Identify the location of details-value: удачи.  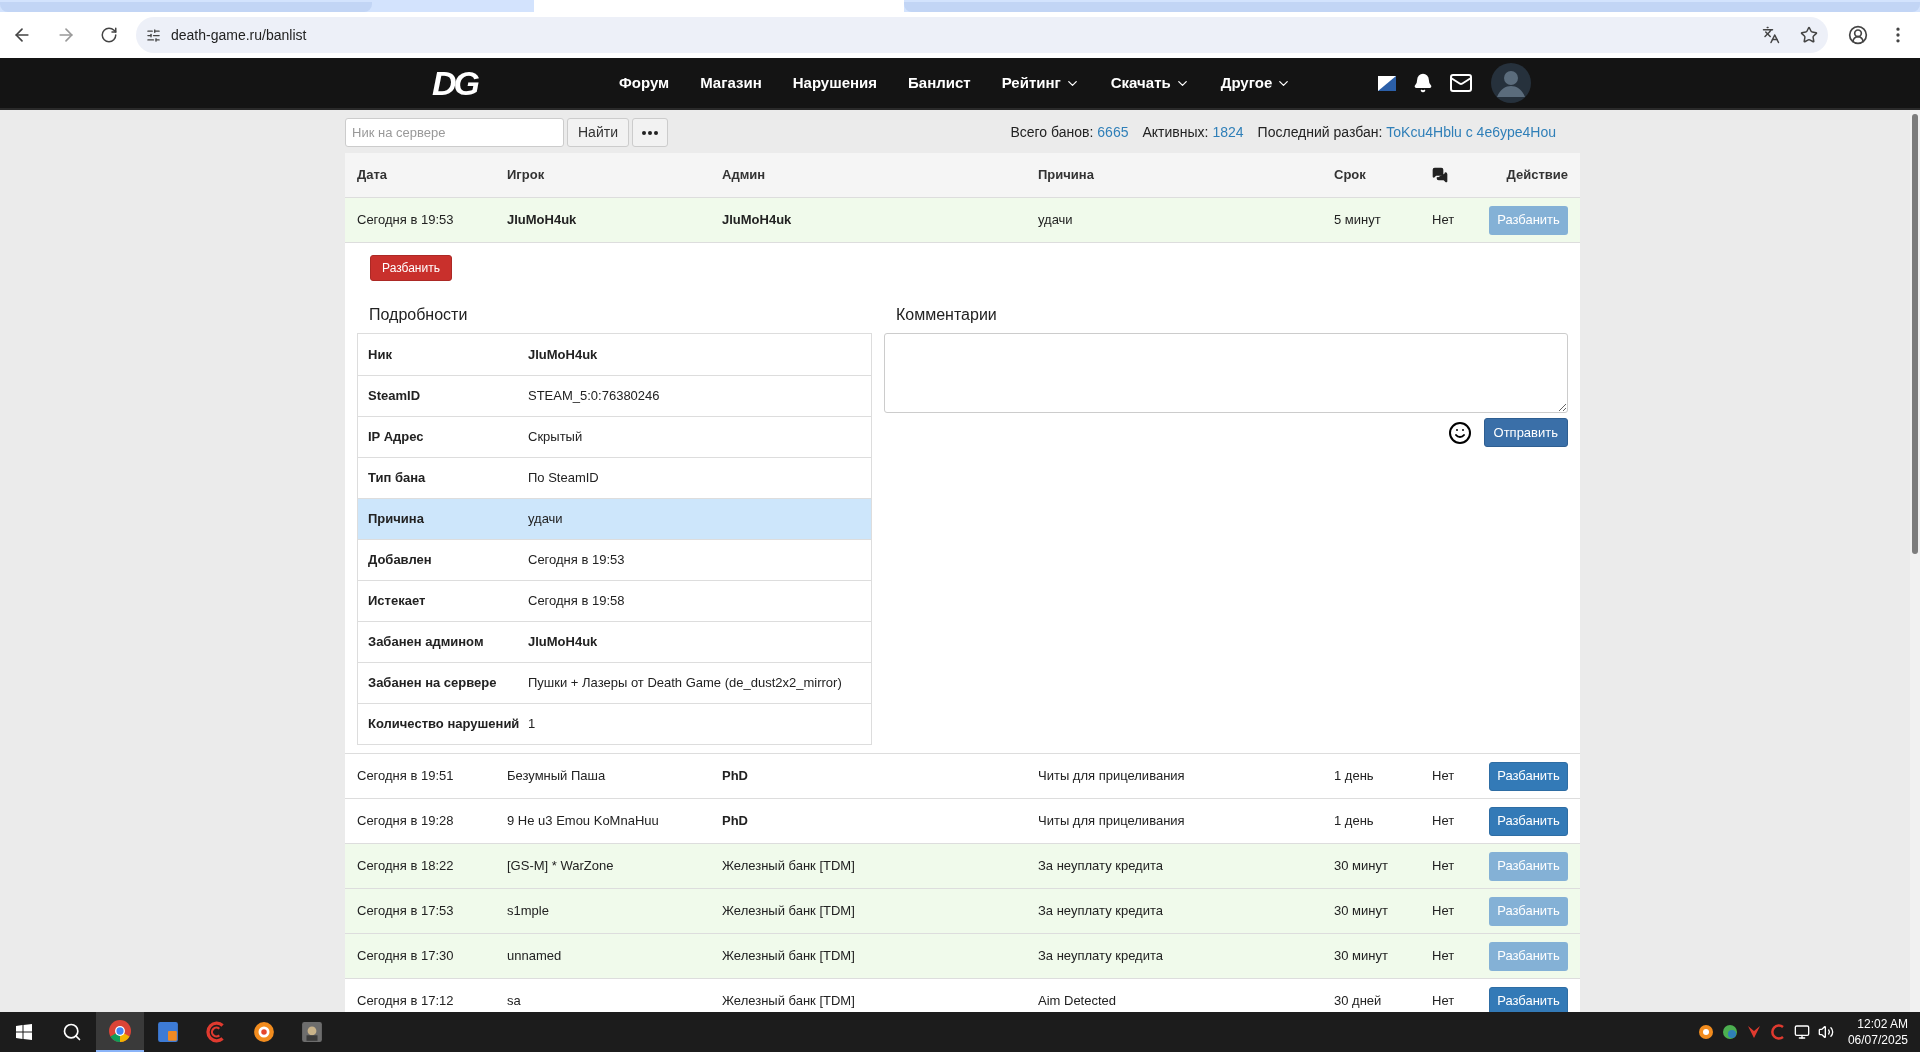
(545, 519).